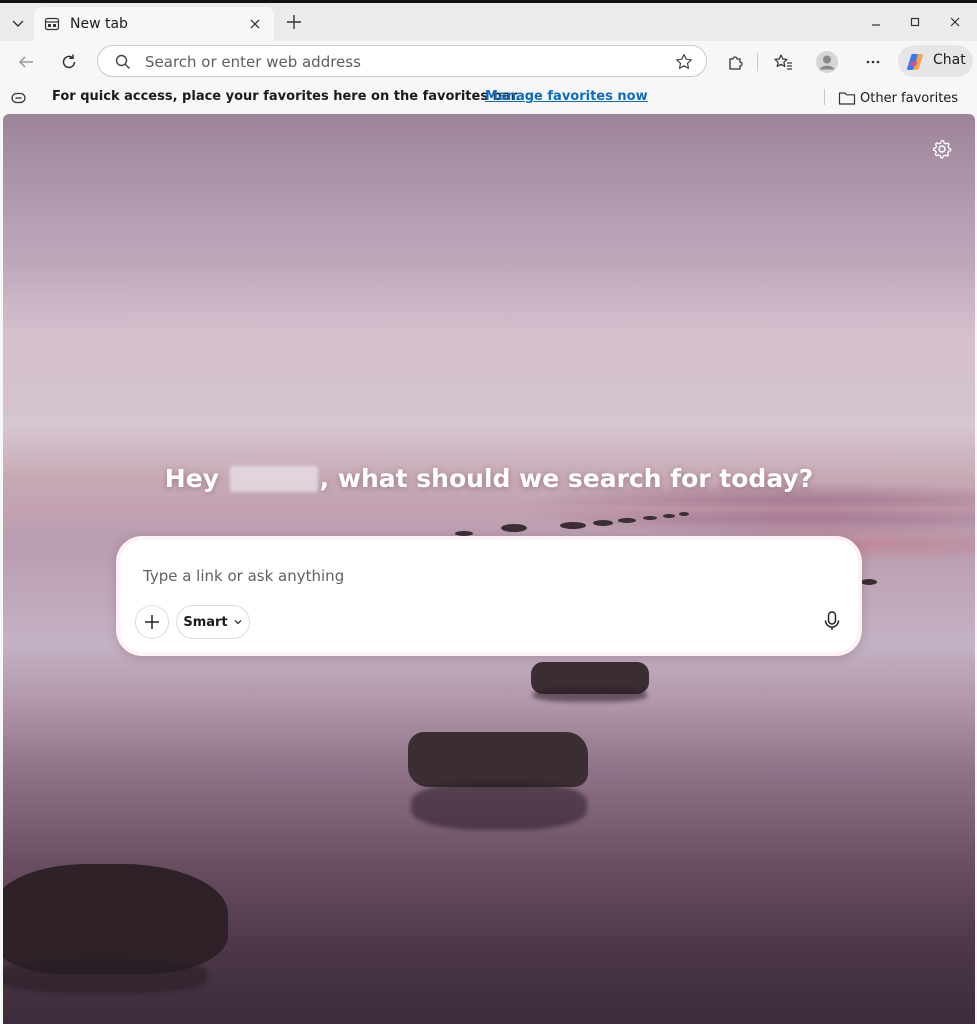  What do you see at coordinates (123, 62) in the screenshot?
I see `search-icon` at bounding box center [123, 62].